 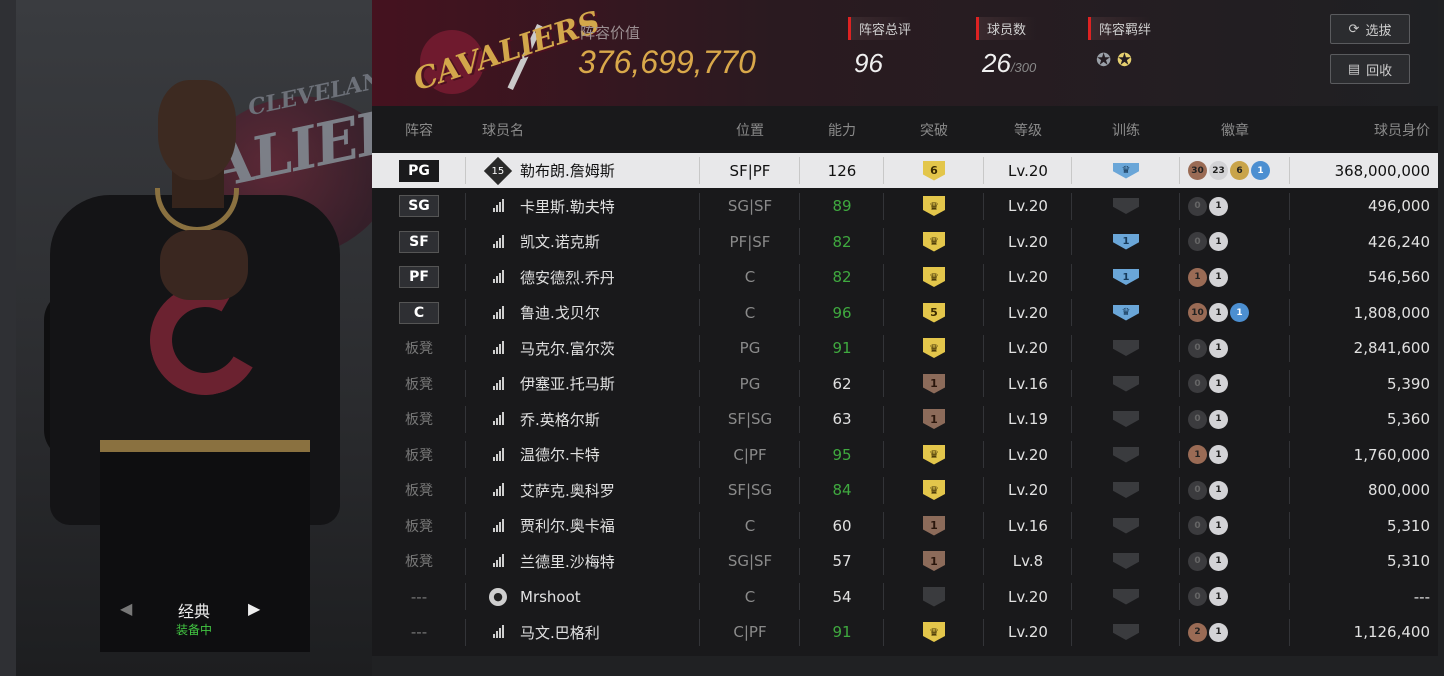 What do you see at coordinates (905, 596) in the screenshot?
I see `table-row: --- ● Mrshoot C 54 Lv.20 0 1 ---` at bounding box center [905, 596].